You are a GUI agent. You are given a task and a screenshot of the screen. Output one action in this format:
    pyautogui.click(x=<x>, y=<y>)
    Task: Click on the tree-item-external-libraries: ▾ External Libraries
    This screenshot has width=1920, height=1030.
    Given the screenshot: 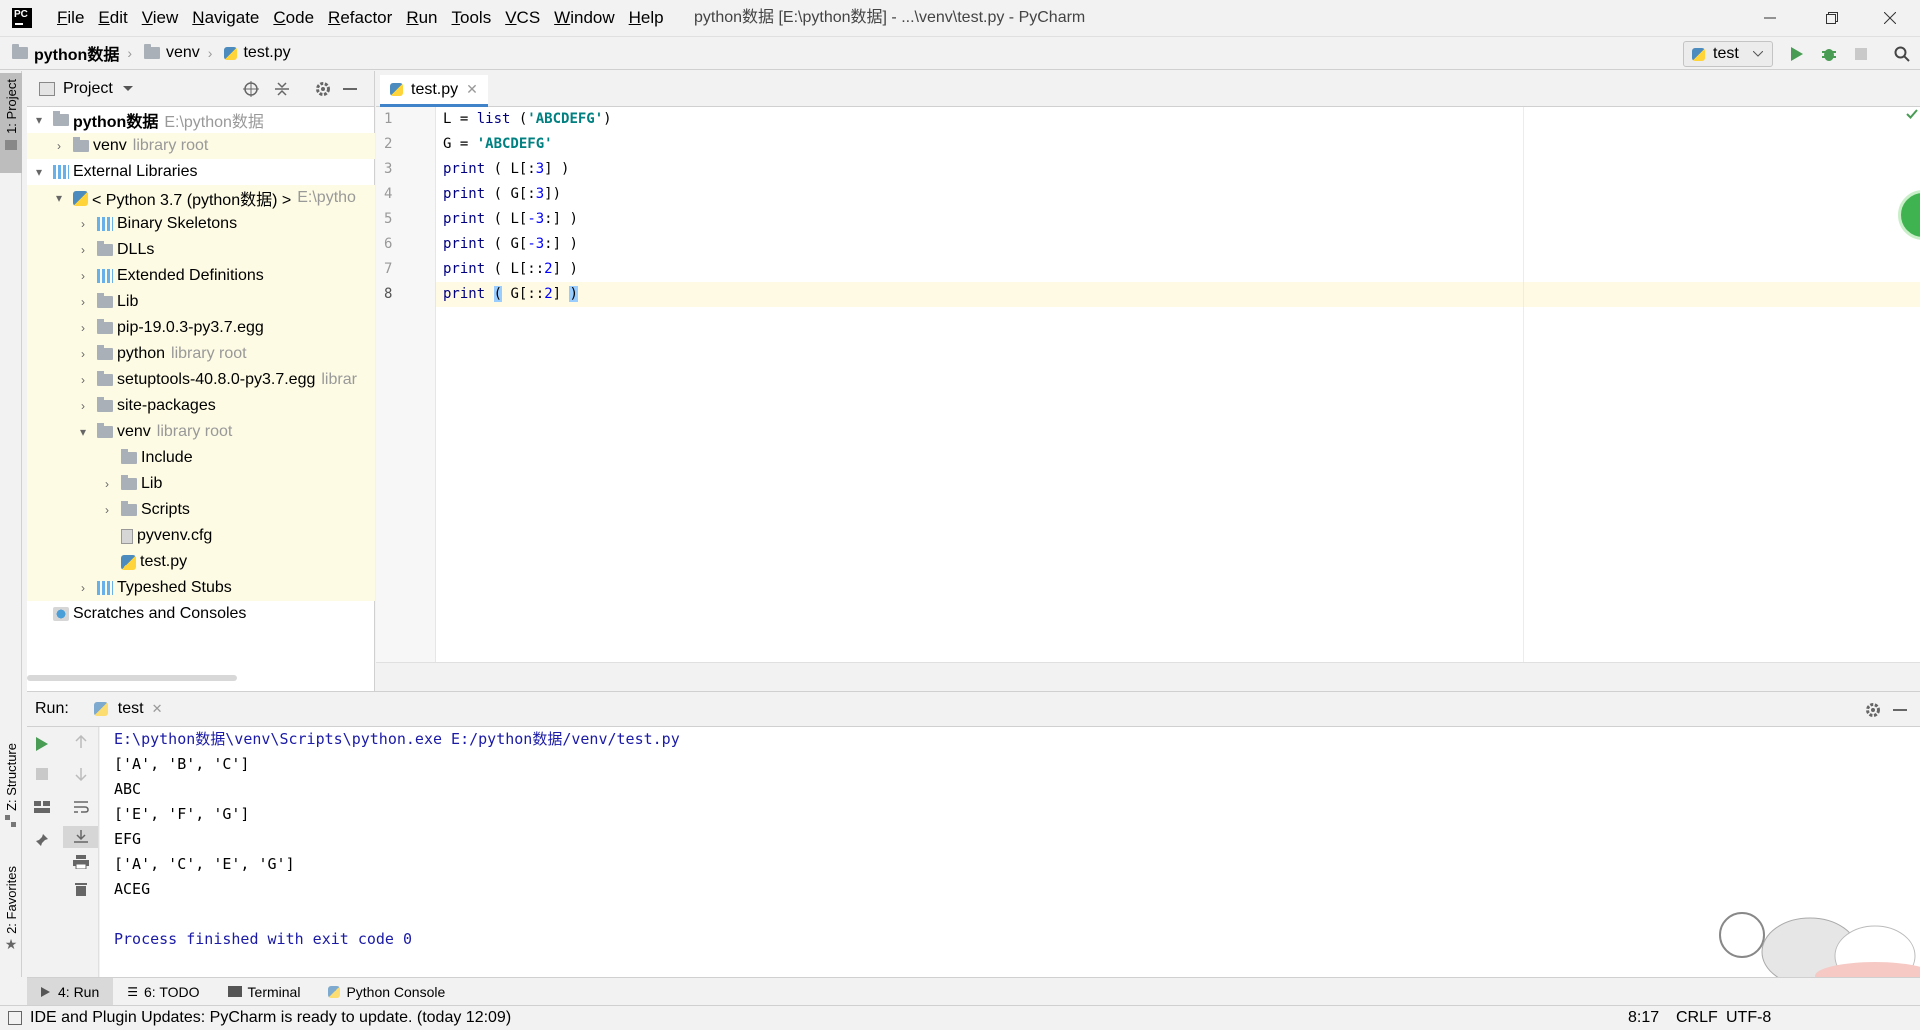 What is the action you would take?
    pyautogui.click(x=201, y=172)
    